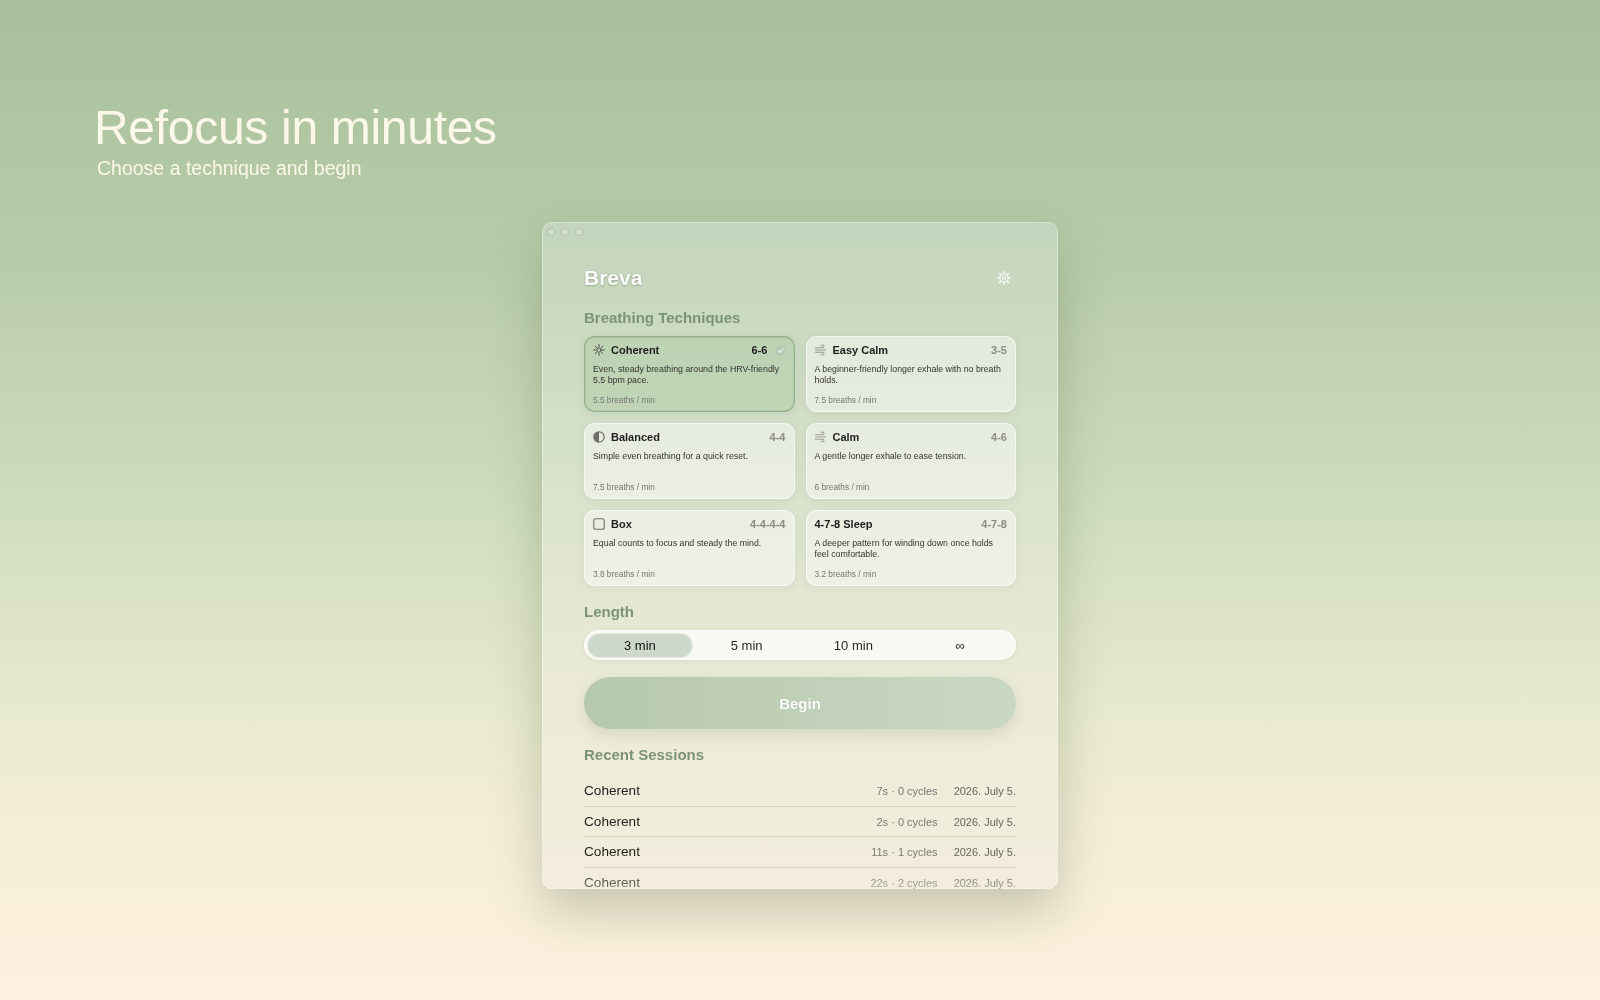 The height and width of the screenshot is (1000, 1600). I want to click on technique-card: Balanced 4-4 Simple even breathing for a quick reset. 7.5 breaths / min, so click(689, 461).